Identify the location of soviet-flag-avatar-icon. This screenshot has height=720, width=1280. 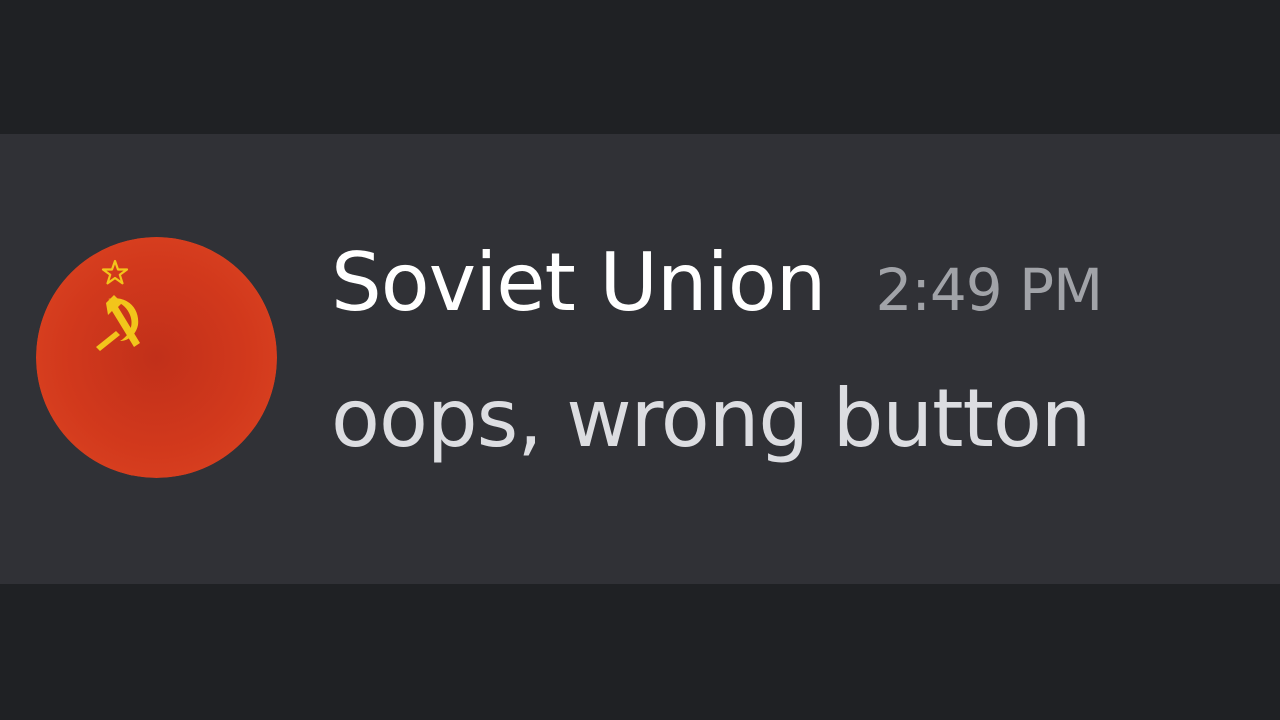
(156, 357).